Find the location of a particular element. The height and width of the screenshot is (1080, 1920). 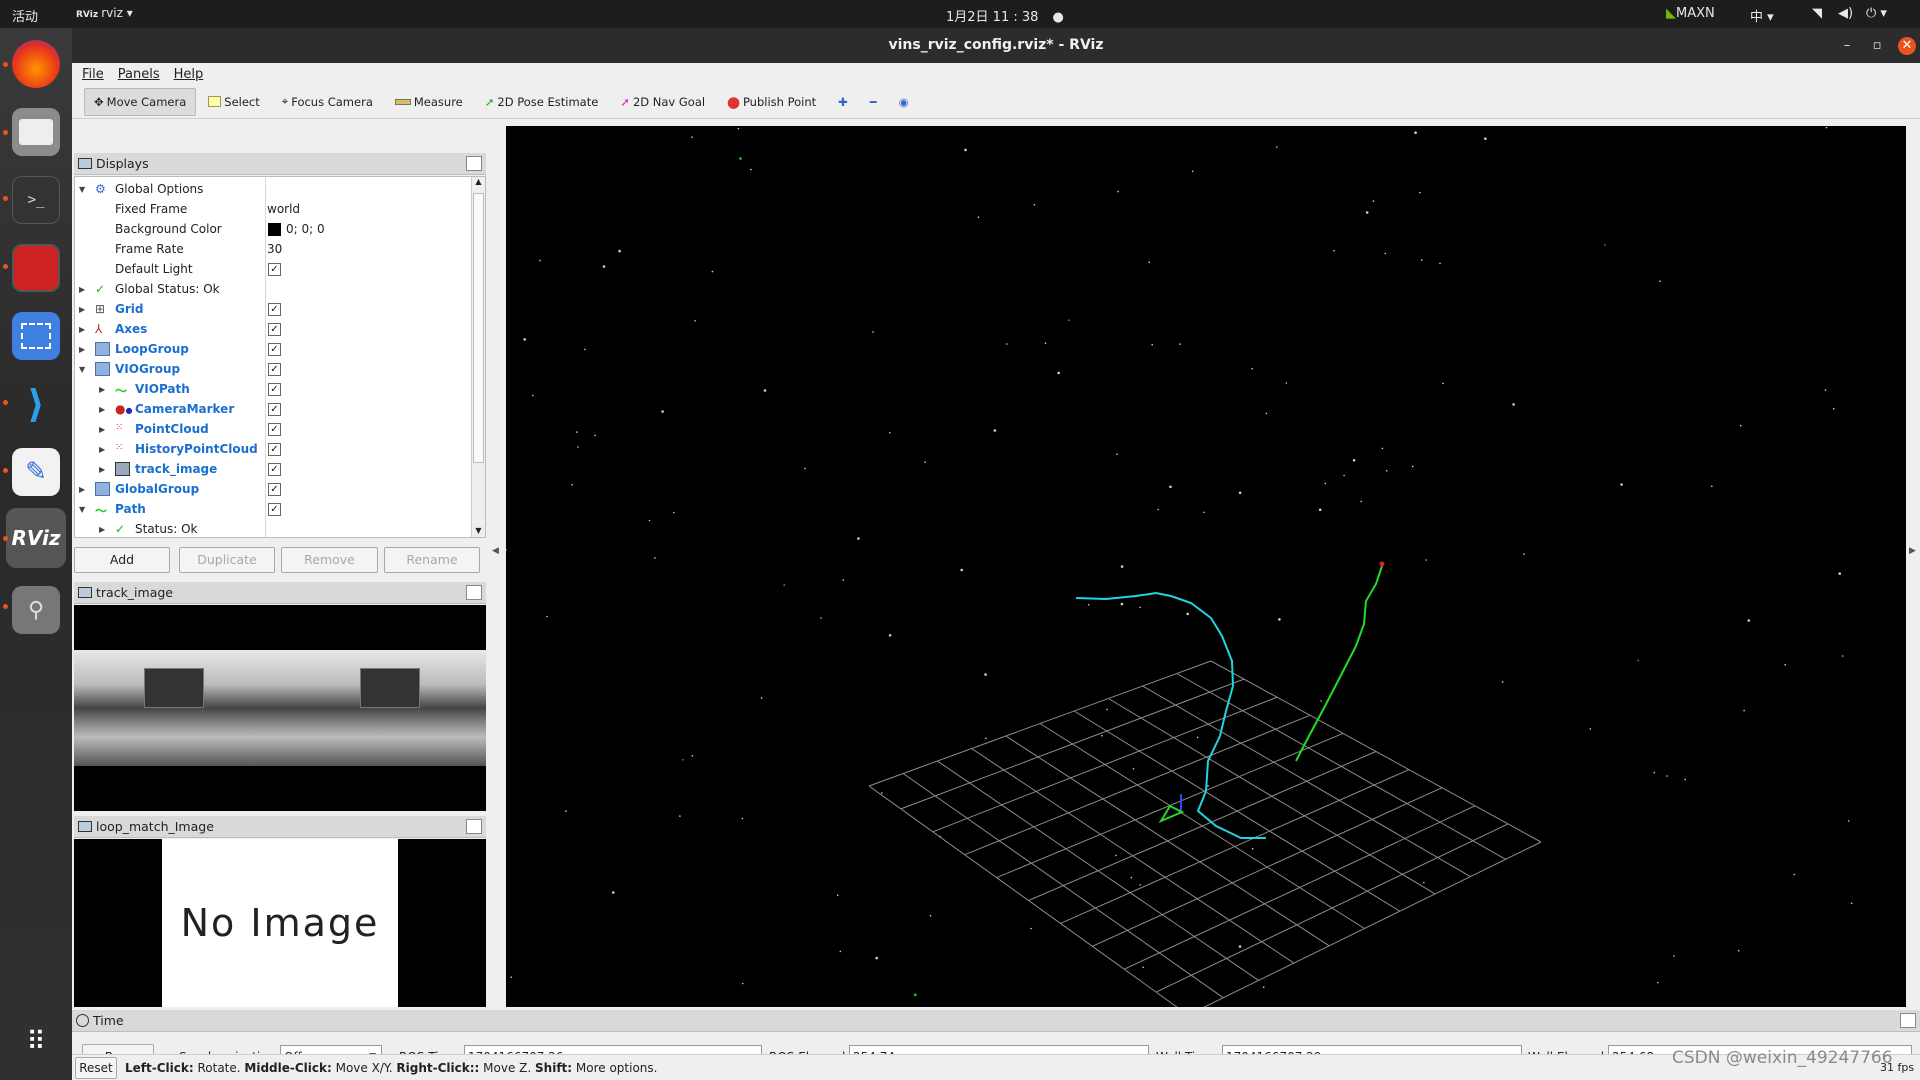

path-checkbox: ✓ is located at coordinates (274, 509).